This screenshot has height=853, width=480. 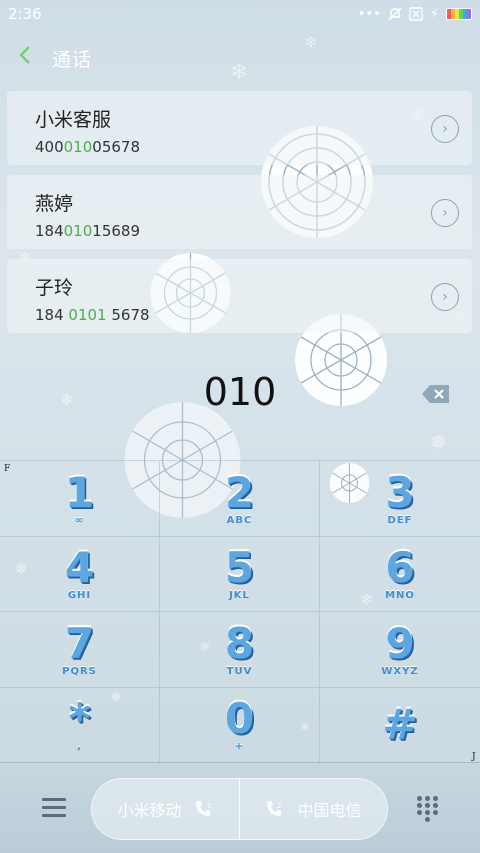 What do you see at coordinates (427, 809) in the screenshot?
I see `dialpad-toggle-icon` at bounding box center [427, 809].